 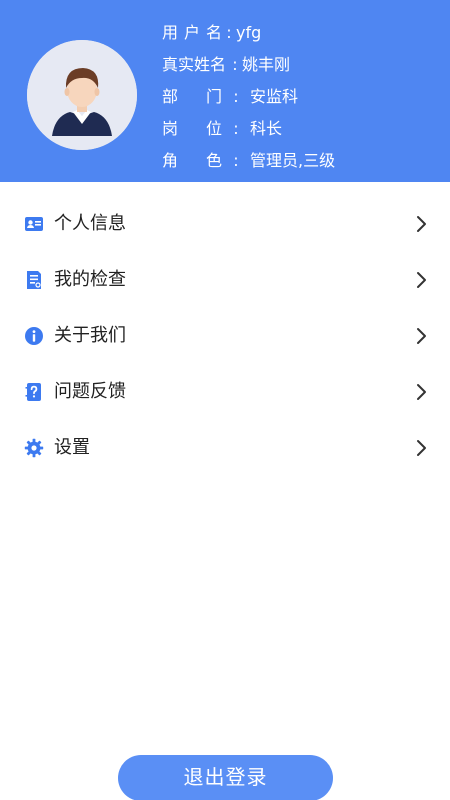 I want to click on realname-label: 真实姓名, so click(x=194, y=64).